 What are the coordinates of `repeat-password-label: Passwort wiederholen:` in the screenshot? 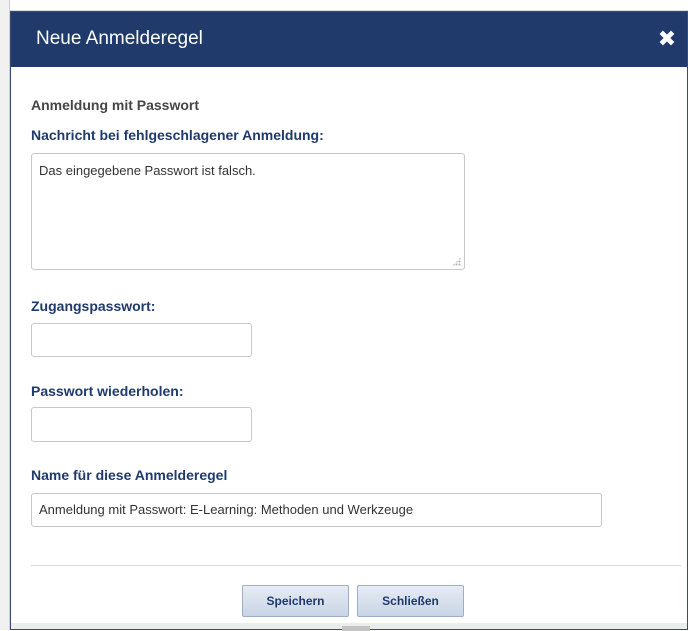 It's located at (107, 391).